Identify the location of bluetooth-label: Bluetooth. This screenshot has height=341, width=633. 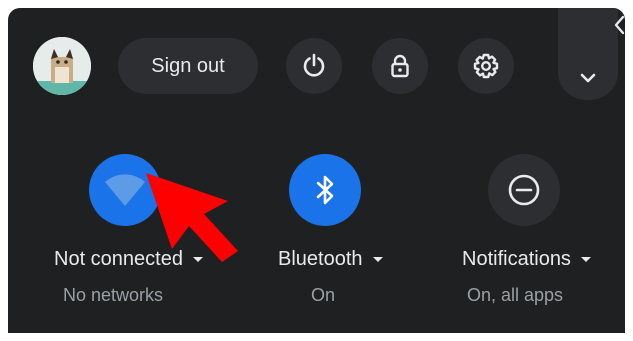
(320, 259).